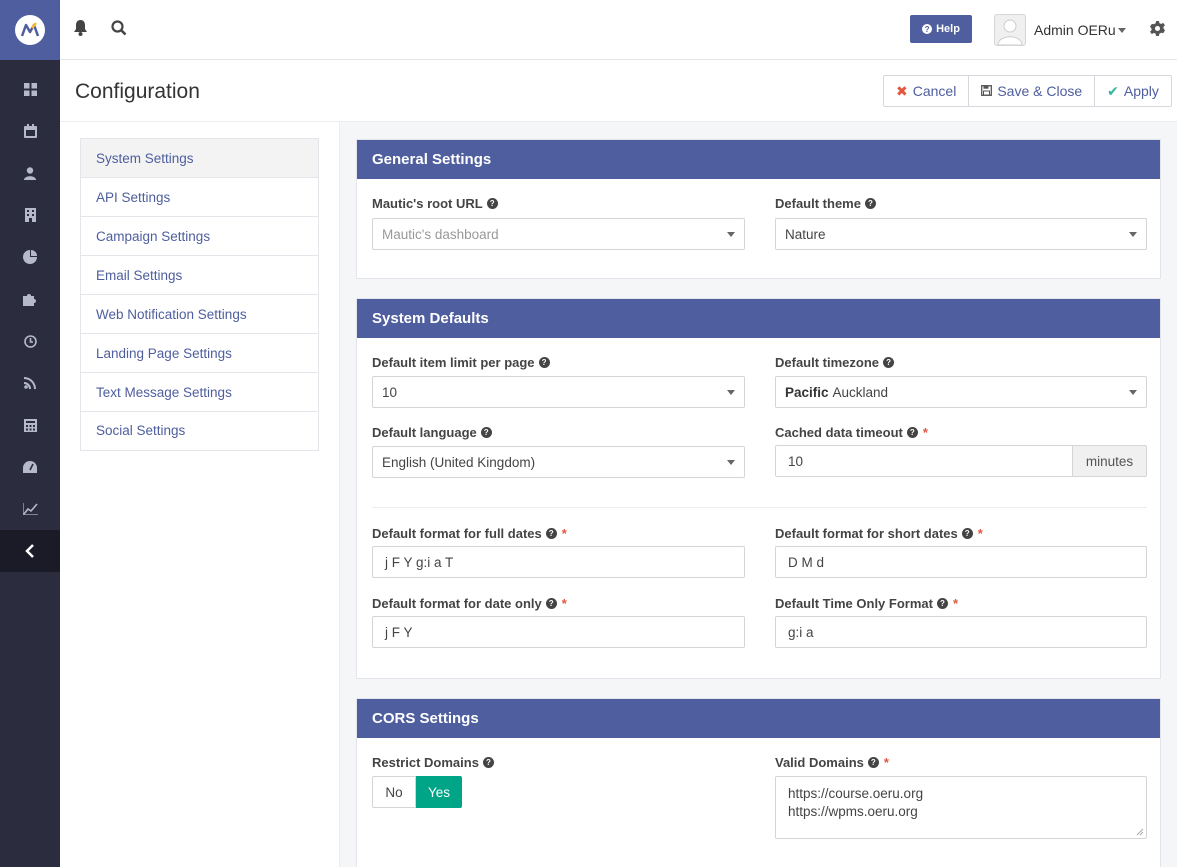  I want to click on time-only-input: g:i a, so click(961, 632).